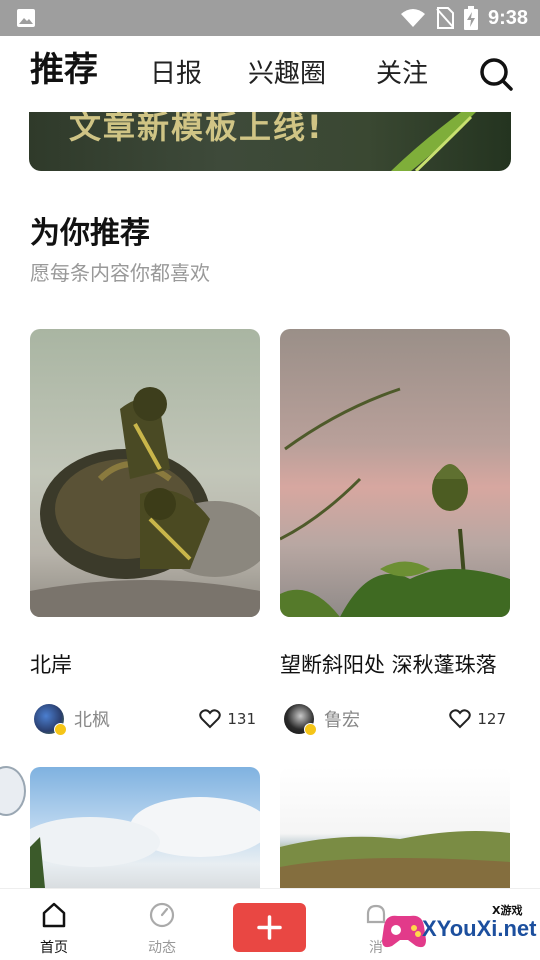 The width and height of the screenshot is (540, 960). I want to click on like-button: 127, so click(479, 719).